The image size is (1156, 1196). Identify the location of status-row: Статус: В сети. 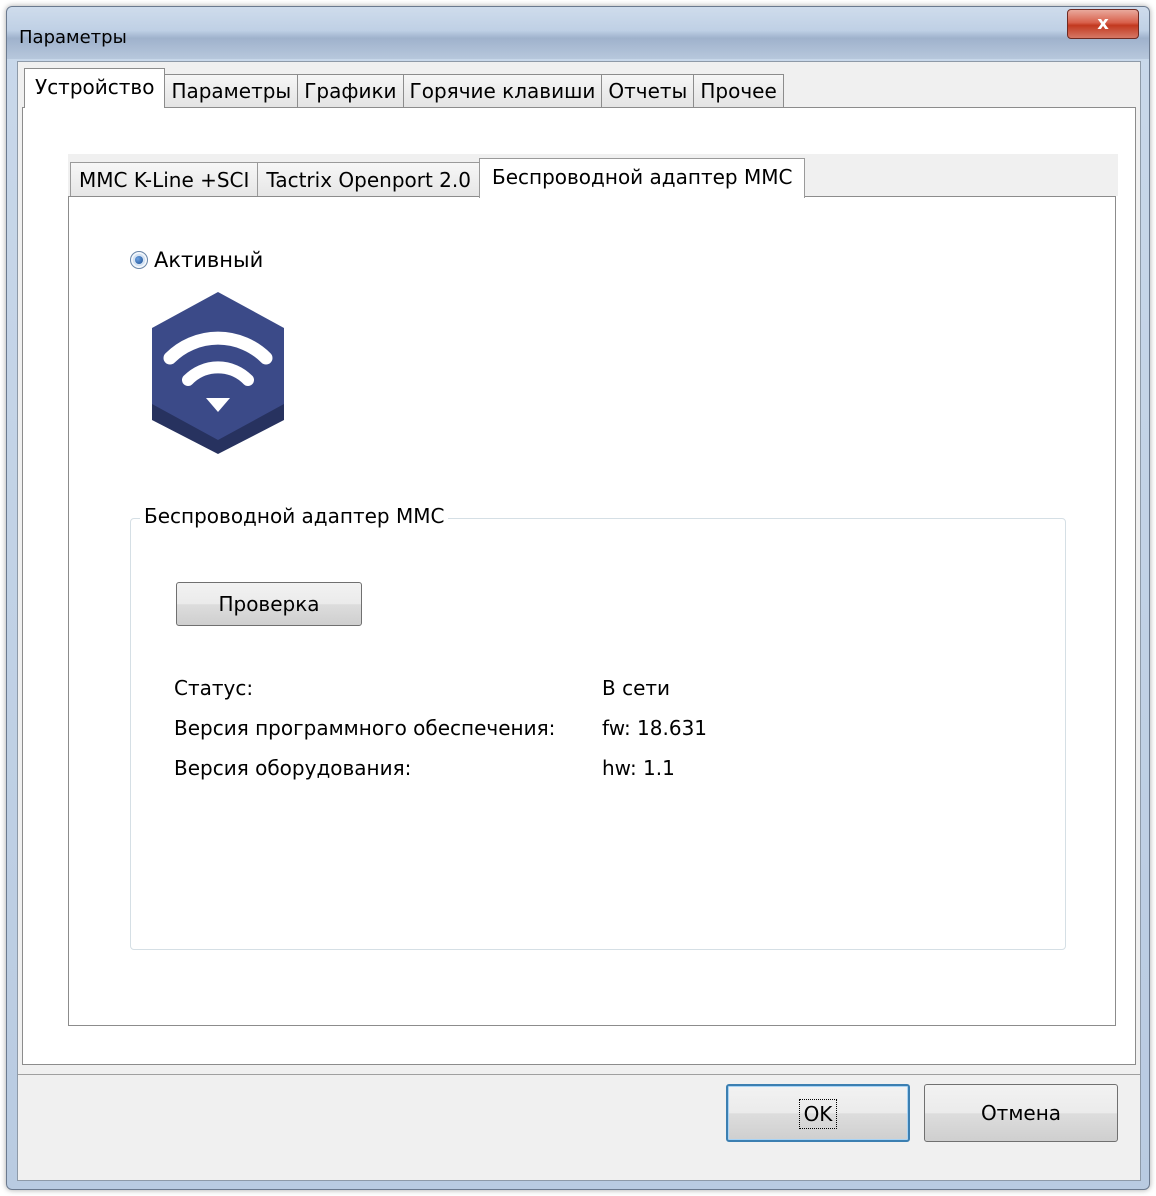
(422, 688).